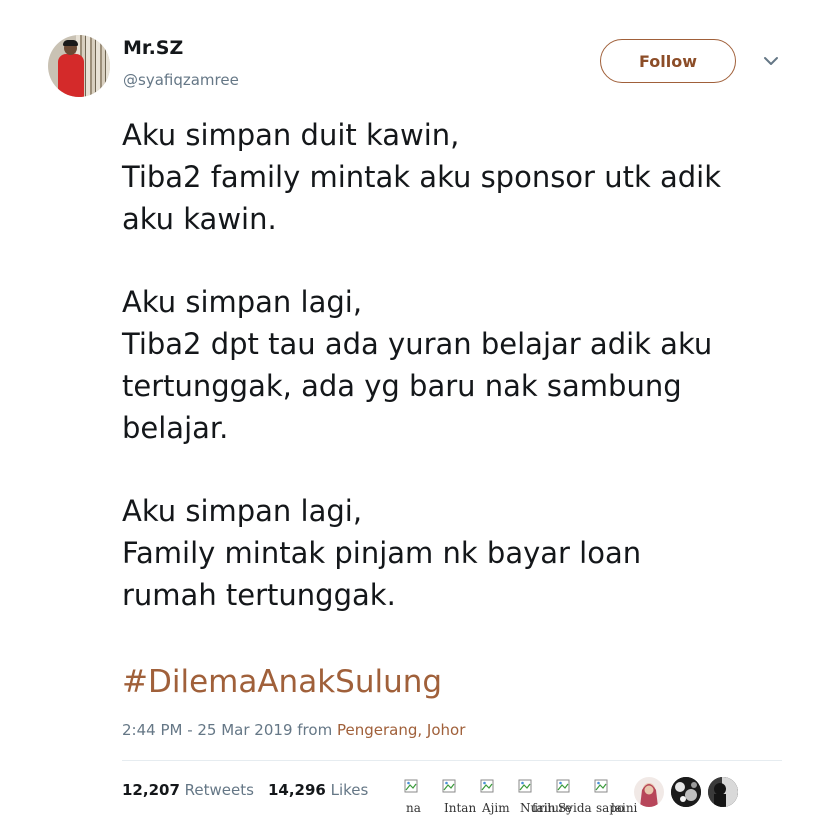 The height and width of the screenshot is (821, 830). What do you see at coordinates (401, 730) in the screenshot?
I see `location-link: Pengerang, Johor` at bounding box center [401, 730].